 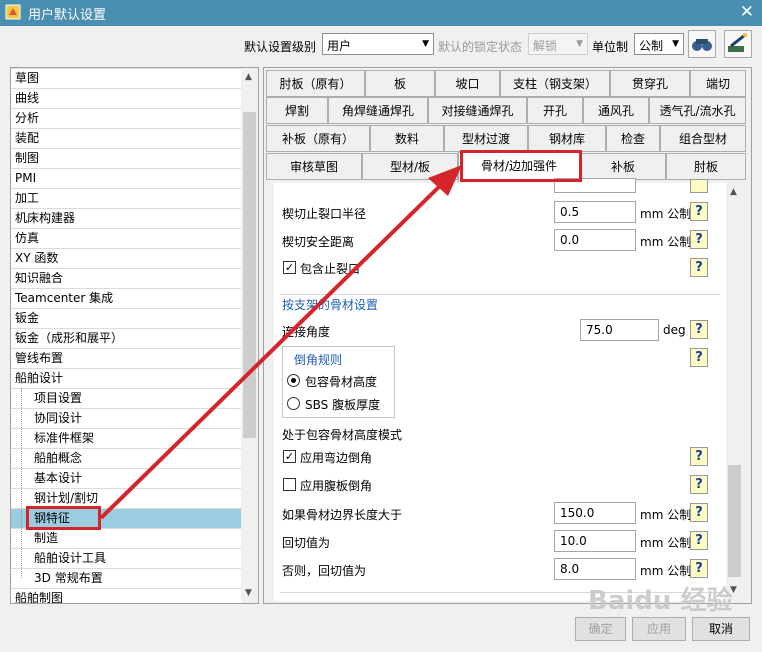 I want to click on tree-item-sketch: 草图, so click(x=126, y=78).